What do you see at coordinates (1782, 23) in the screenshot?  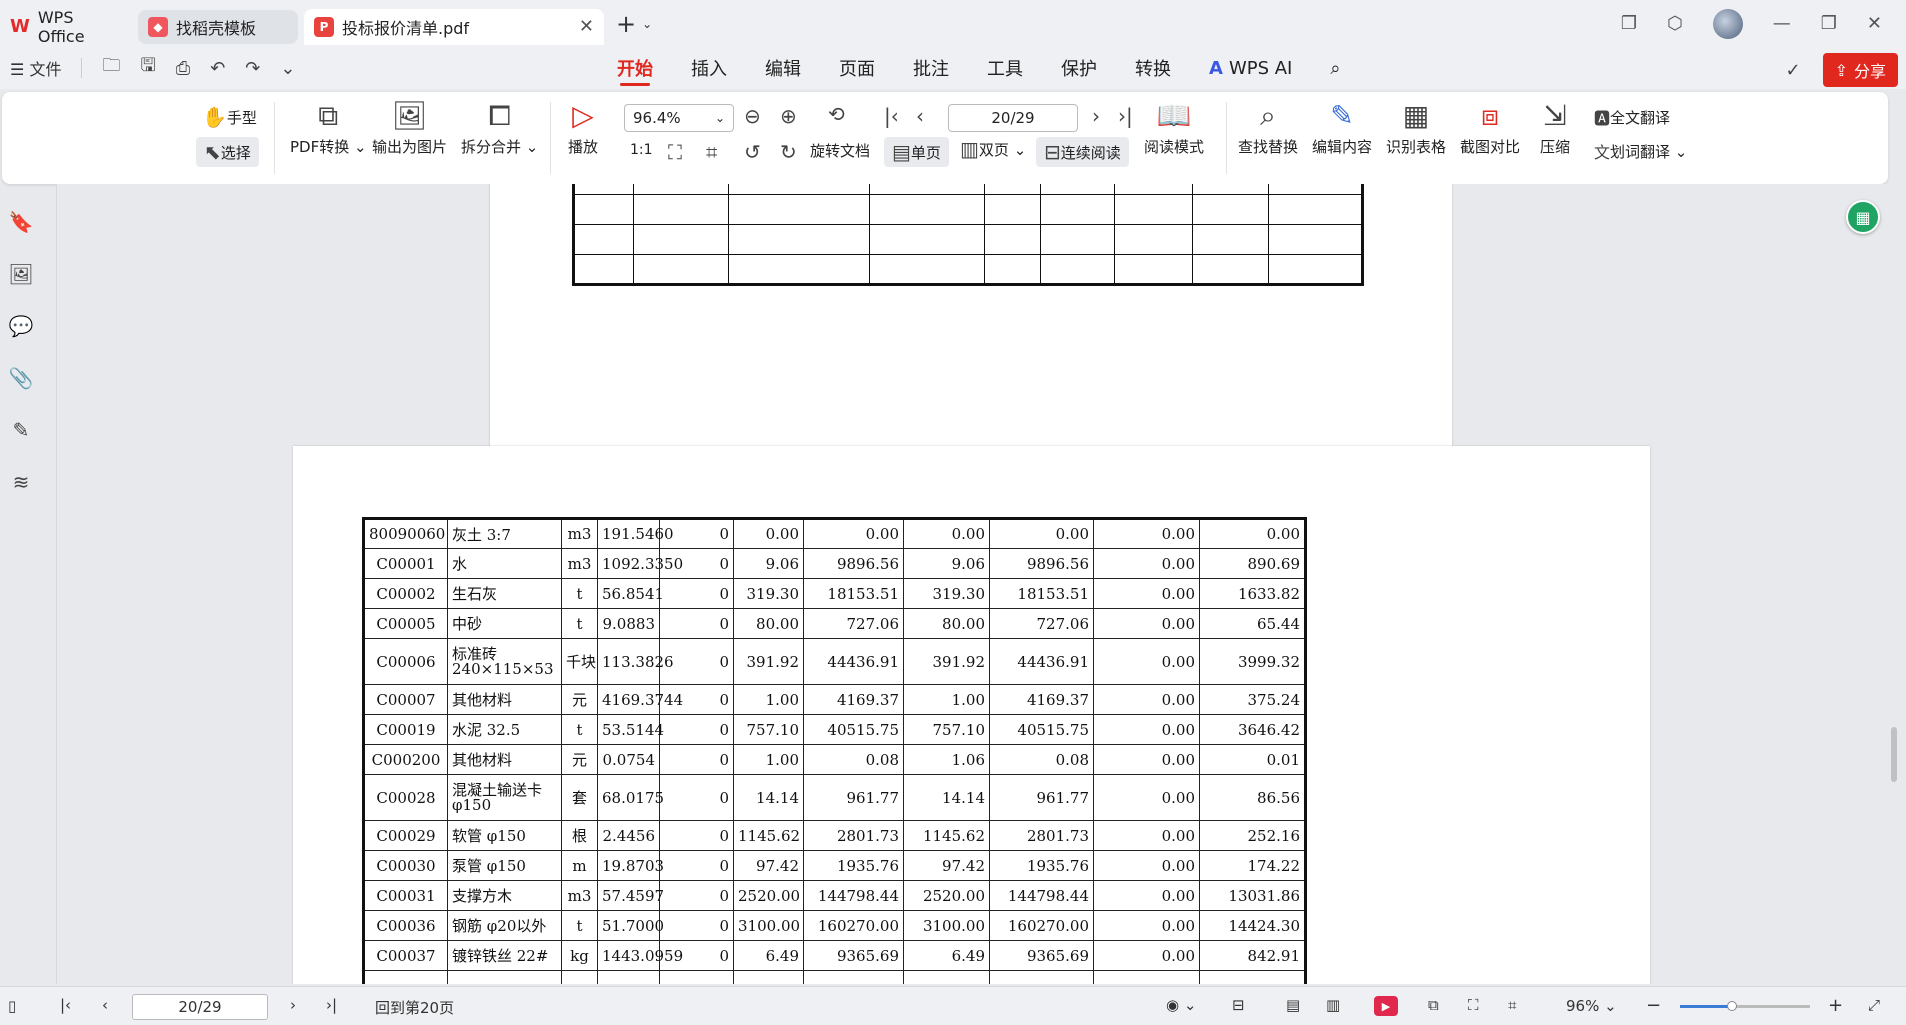 I see `minimize-icon: —` at bounding box center [1782, 23].